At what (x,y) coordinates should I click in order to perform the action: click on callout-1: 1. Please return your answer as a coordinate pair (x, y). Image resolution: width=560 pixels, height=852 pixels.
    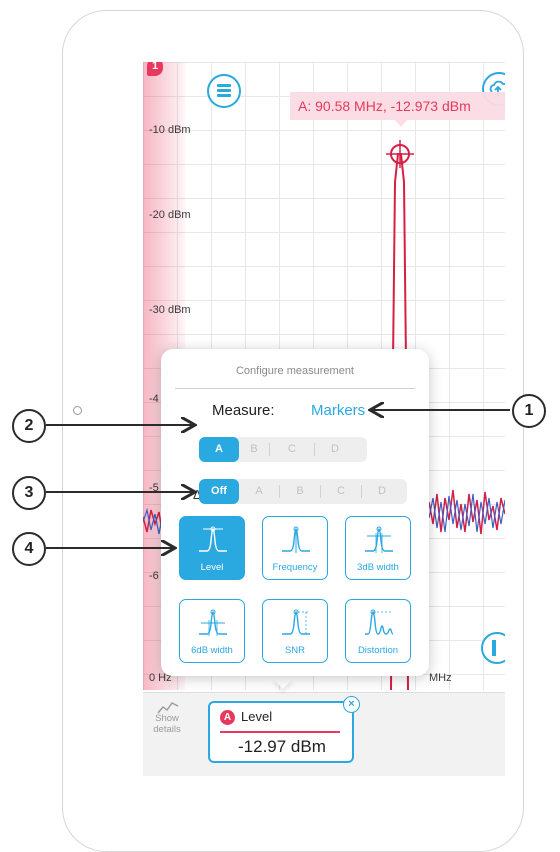
    Looking at the image, I should click on (529, 411).